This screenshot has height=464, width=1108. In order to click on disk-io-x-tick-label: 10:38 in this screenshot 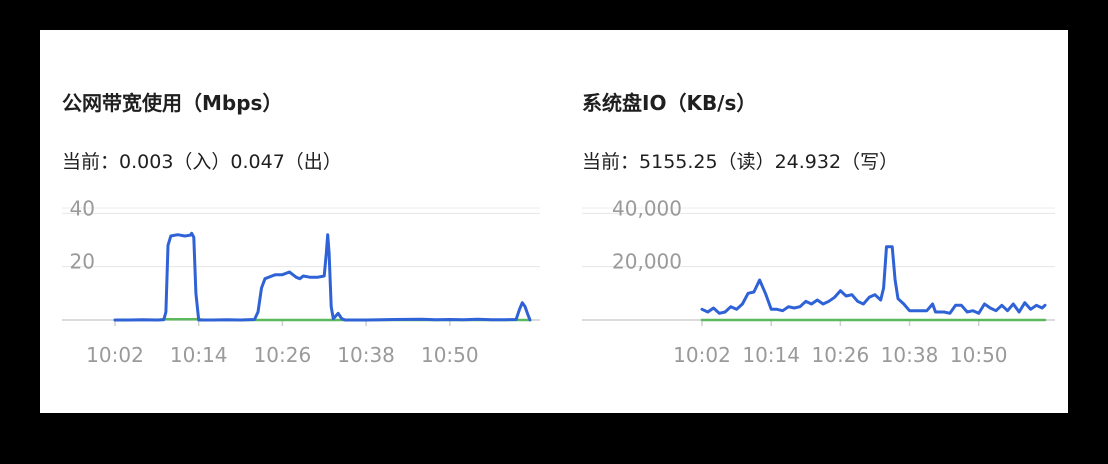, I will do `click(910, 355)`.